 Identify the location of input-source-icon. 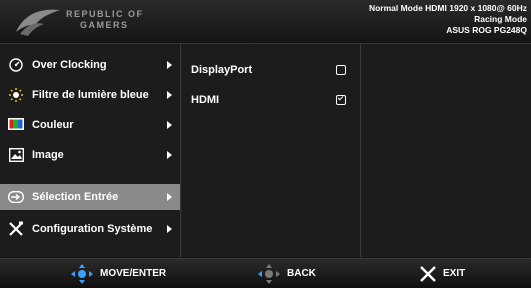
(16, 197).